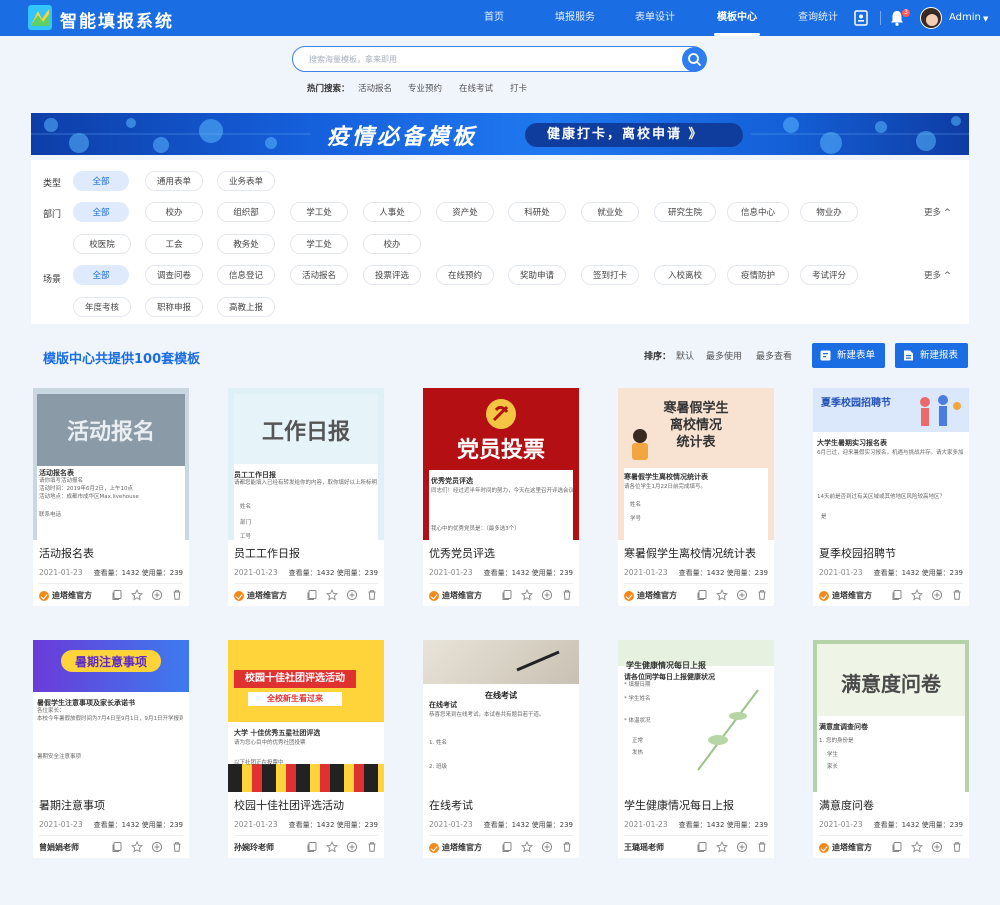 This screenshot has height=905, width=1000. I want to click on dept-chip: 信息中心, so click(758, 212).